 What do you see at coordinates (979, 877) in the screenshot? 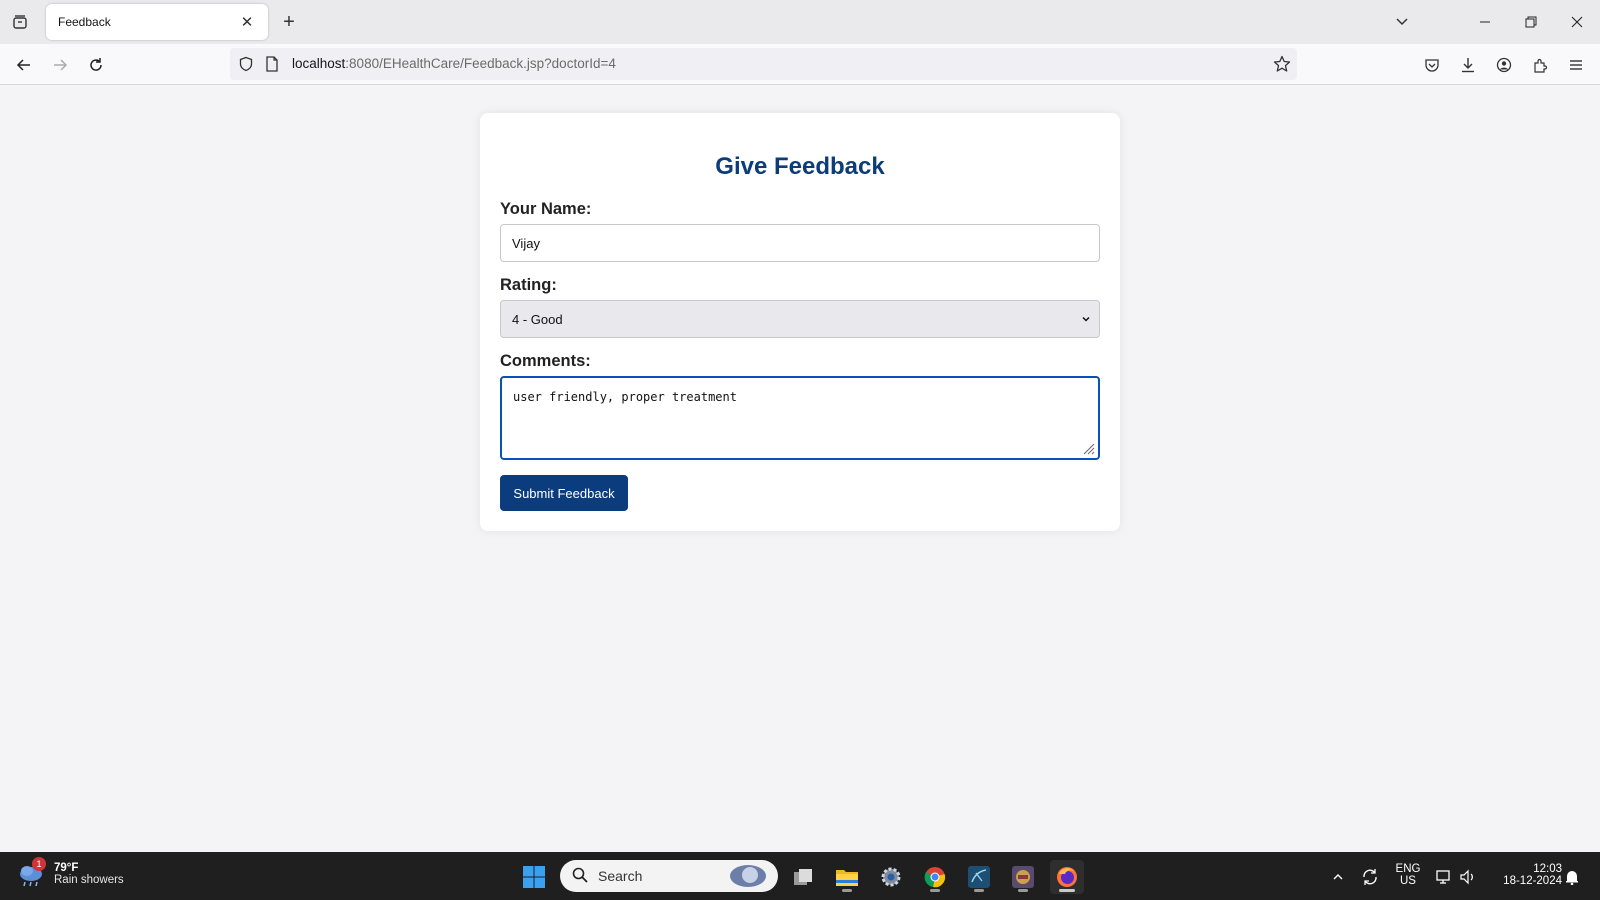
I see `mysql-workbench-icon` at bounding box center [979, 877].